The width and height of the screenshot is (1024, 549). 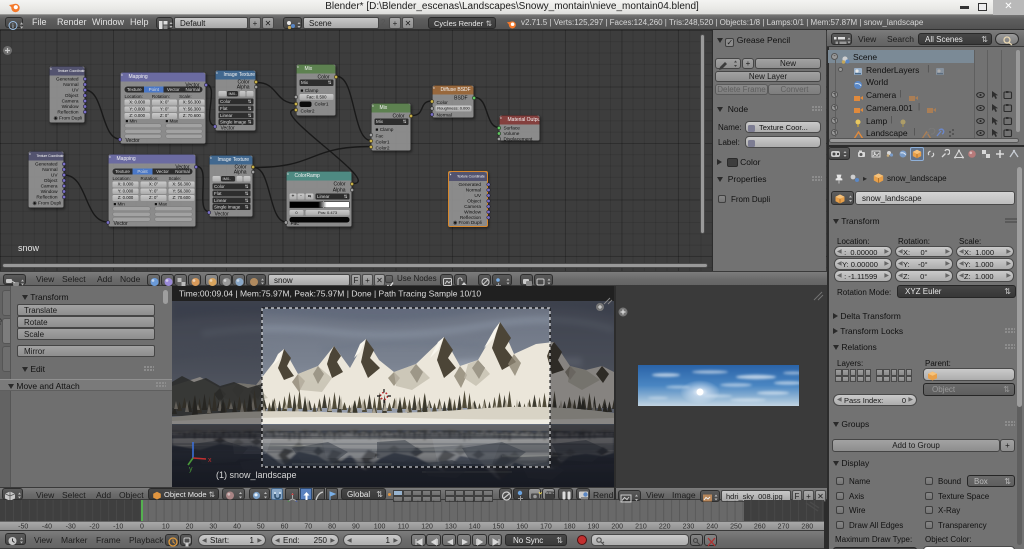 I want to click on svg-text: 120, so click(x=427, y=527).